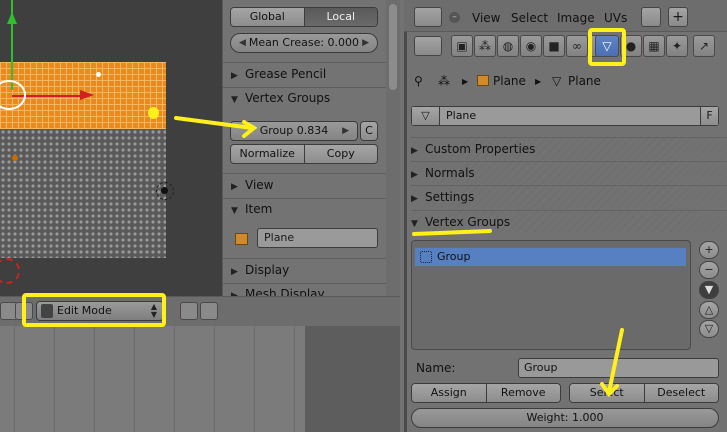  Describe the element at coordinates (452, 232) in the screenshot. I see `underline-vertex-groups` at that location.